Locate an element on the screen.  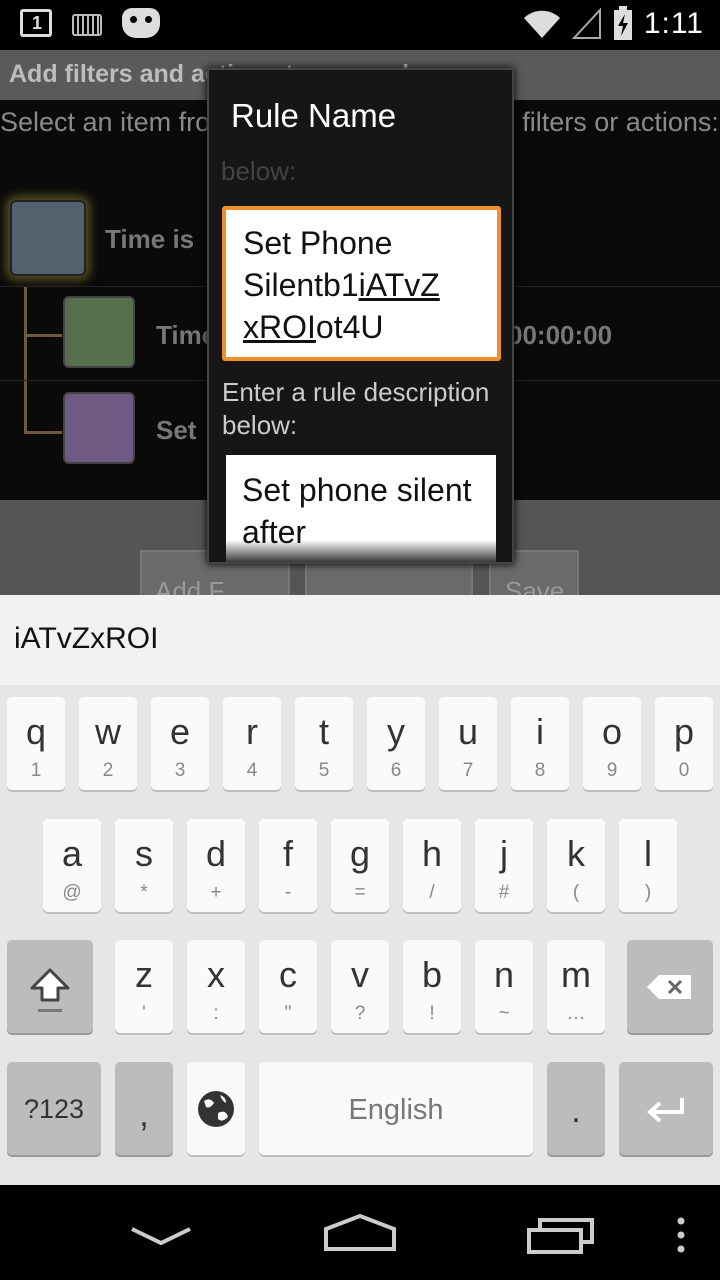
key-label: d is located at coordinates (216, 853).